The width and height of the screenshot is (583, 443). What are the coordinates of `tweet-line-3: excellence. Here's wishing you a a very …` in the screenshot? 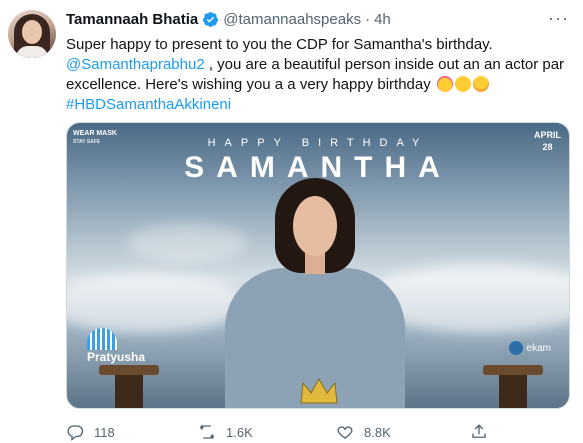 It's located at (316, 85).